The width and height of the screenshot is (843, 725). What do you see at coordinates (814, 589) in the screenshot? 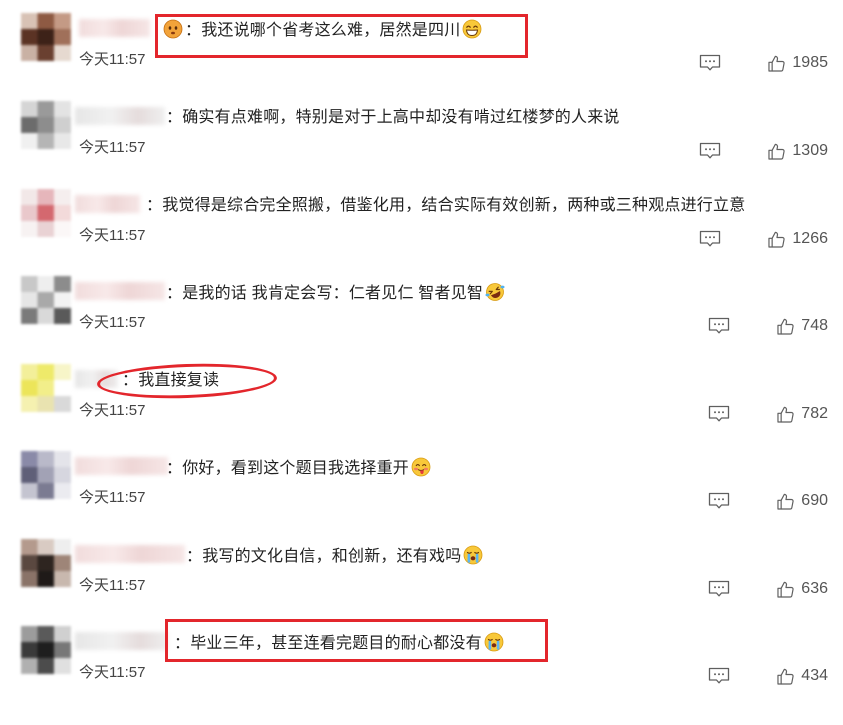
I see `like-count: 636` at bounding box center [814, 589].